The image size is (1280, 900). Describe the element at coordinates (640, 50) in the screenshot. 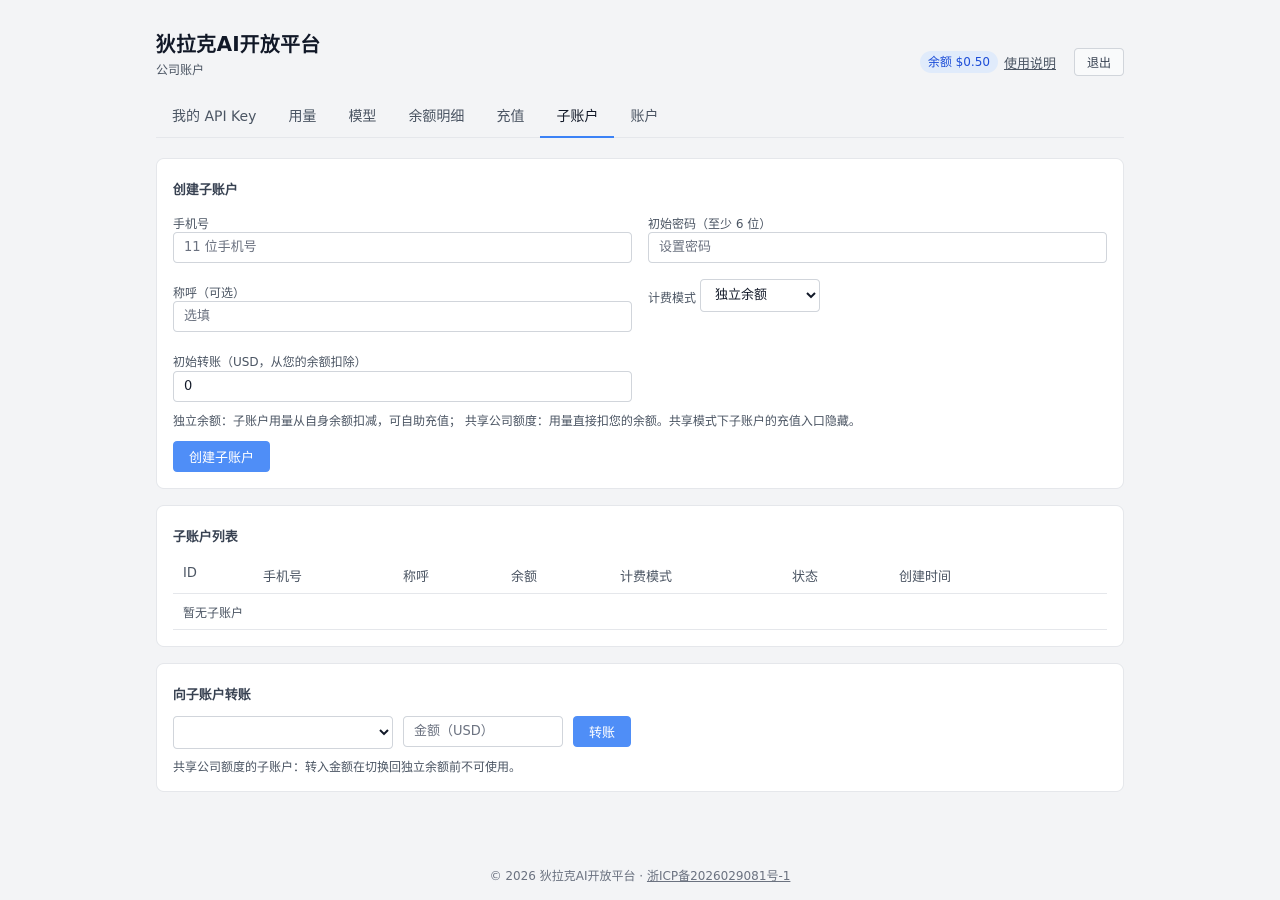

I see `page-header: 狄拉克AI开放平台 公司账户 余额 $0.50 使用说明 退出` at that location.